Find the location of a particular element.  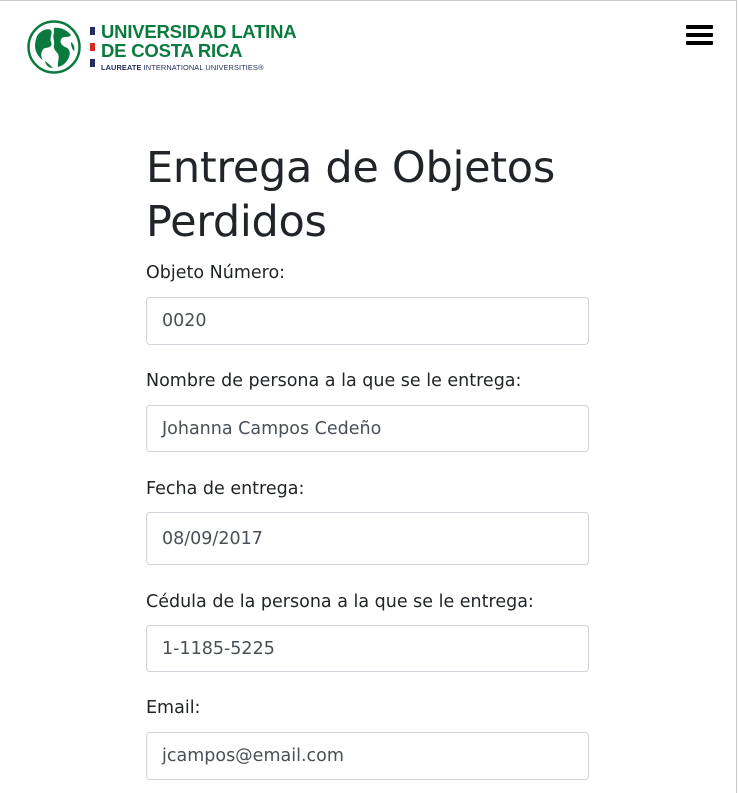

main-content: Entrega de Objetos Perdidos is located at coordinates (367, 195).